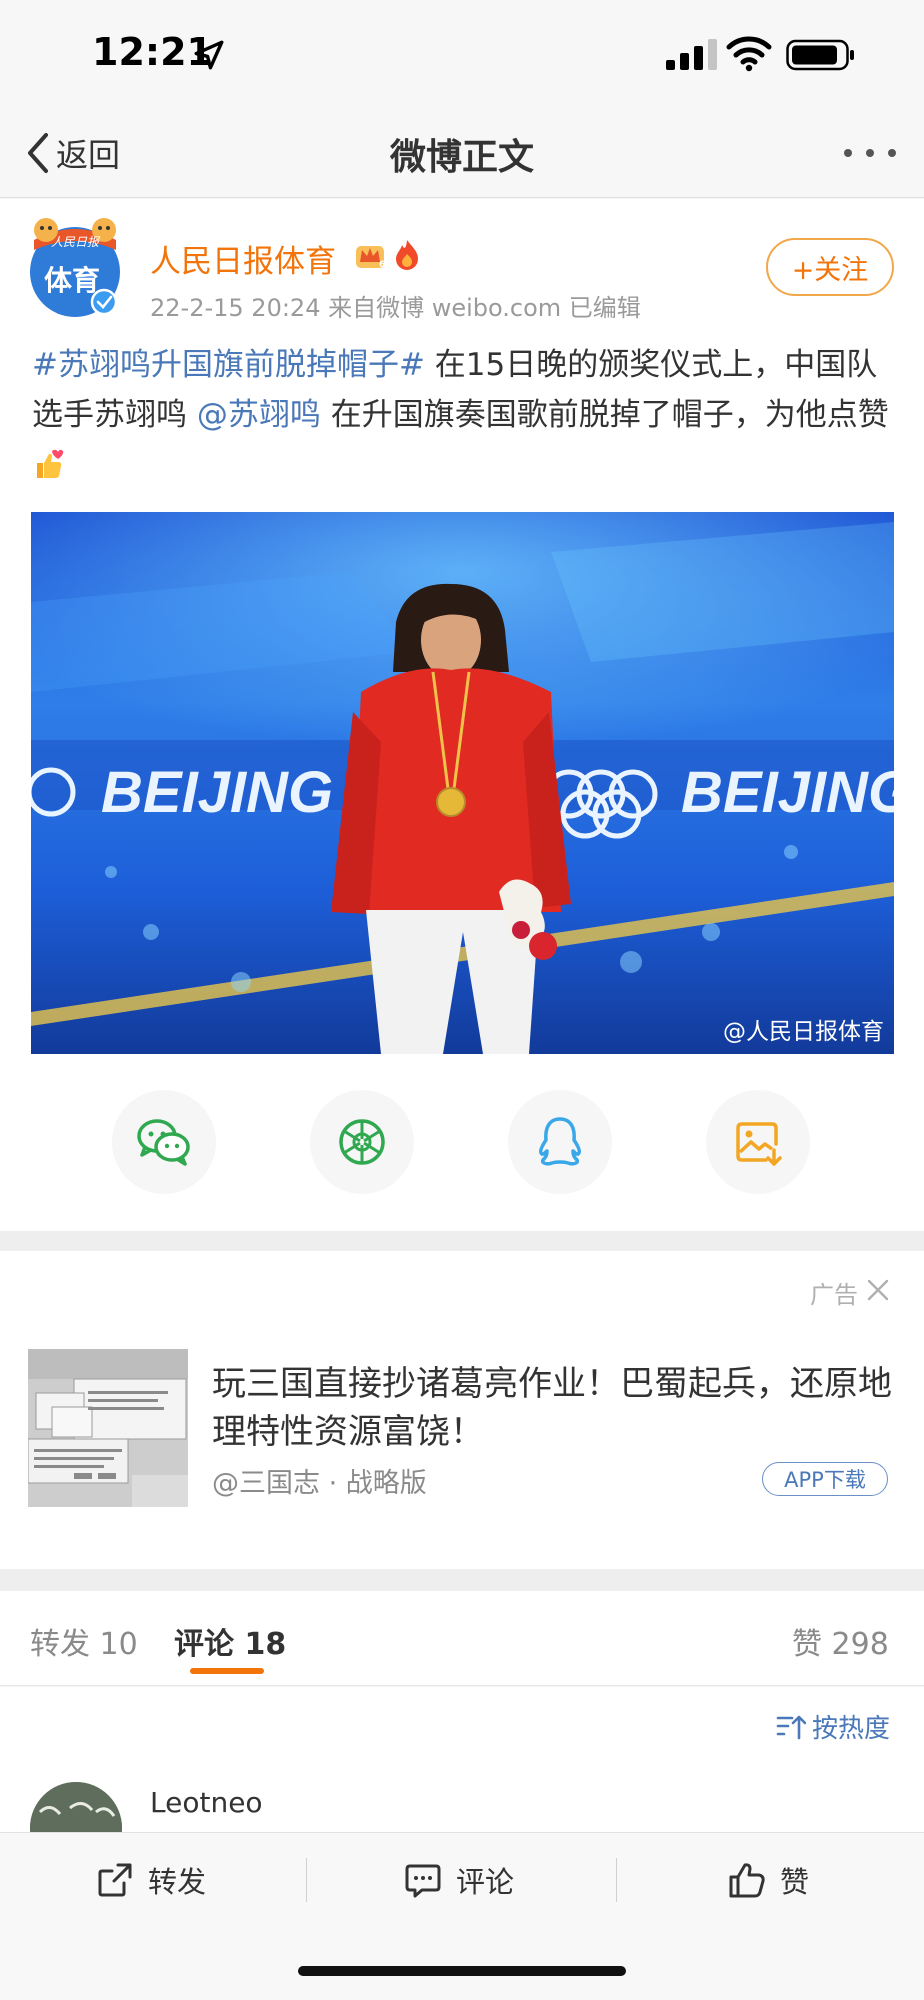 Image resolution: width=924 pixels, height=2000 pixels. What do you see at coordinates (557, 1408) in the screenshot?
I see `ad-title: 玩三国直接抄诸葛亮作业！巴蜀起兵，还原地理特性资源富饶！` at bounding box center [557, 1408].